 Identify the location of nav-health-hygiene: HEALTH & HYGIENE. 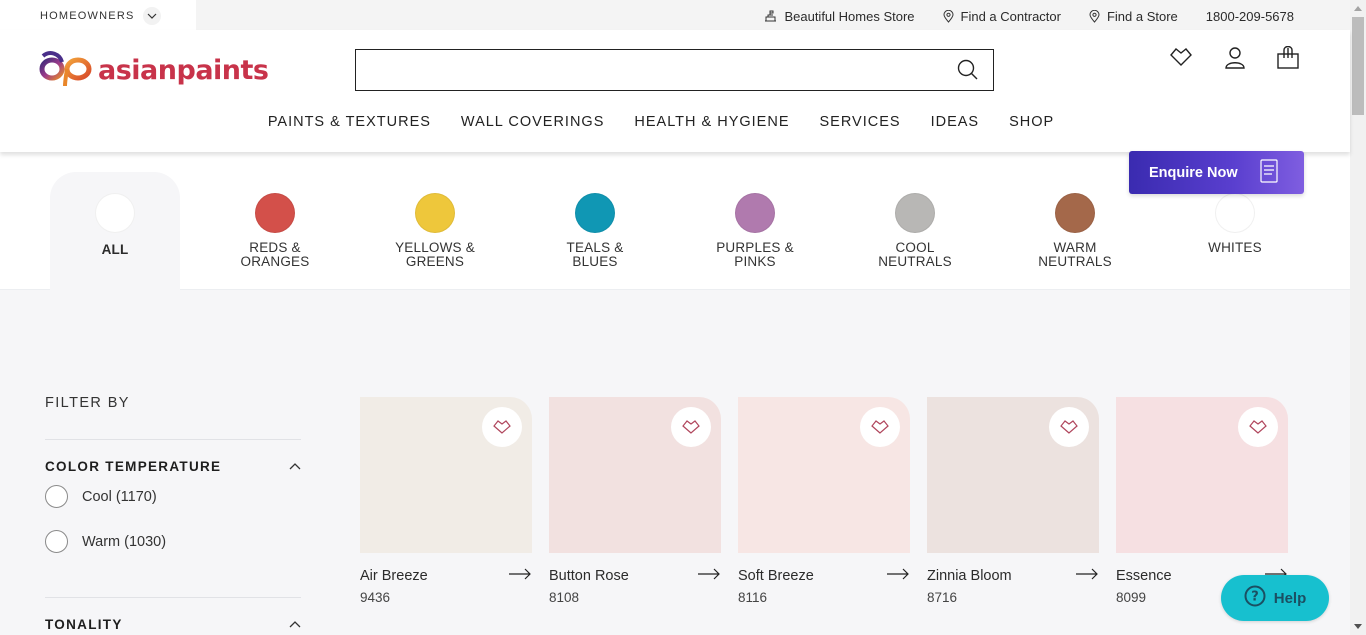
(711, 122).